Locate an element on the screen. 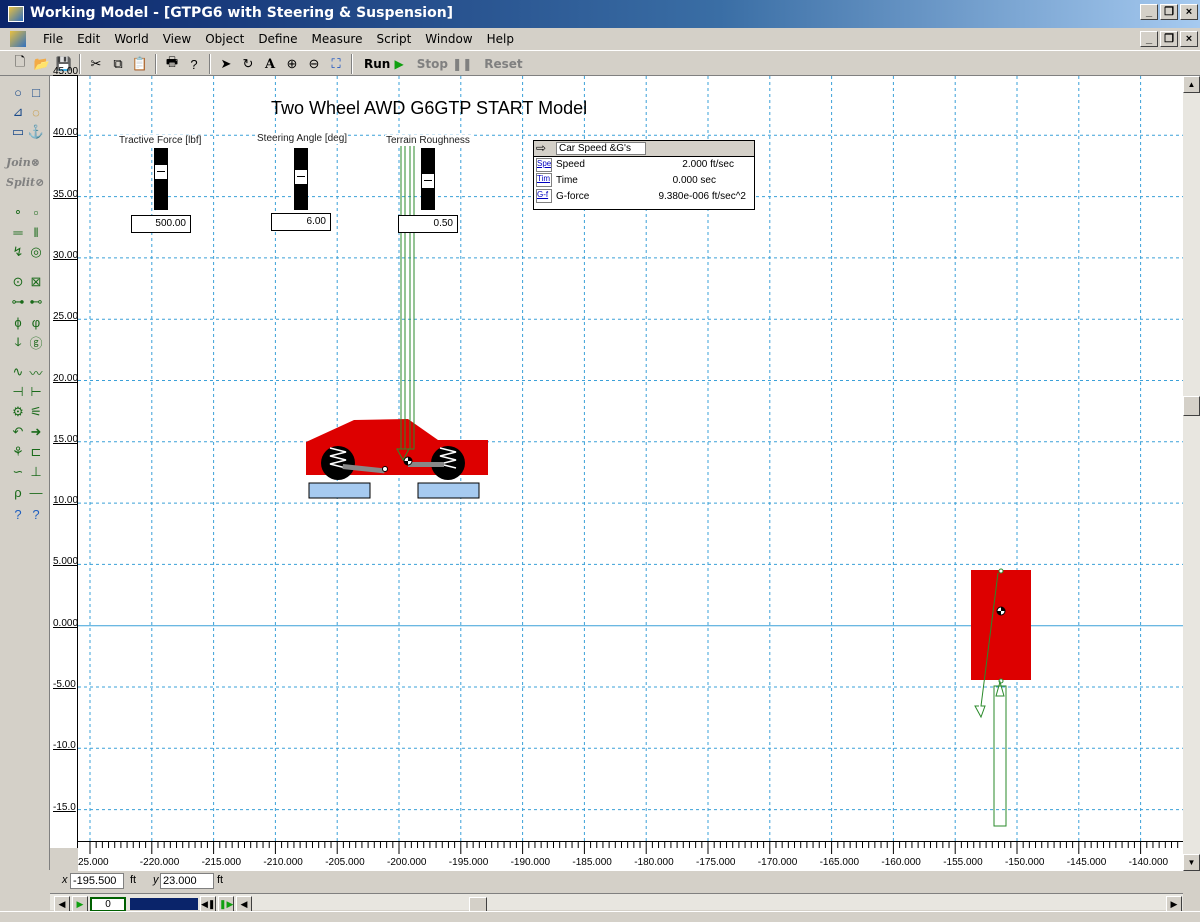  torque-tool-icon: ↶ is located at coordinates (18, 432).